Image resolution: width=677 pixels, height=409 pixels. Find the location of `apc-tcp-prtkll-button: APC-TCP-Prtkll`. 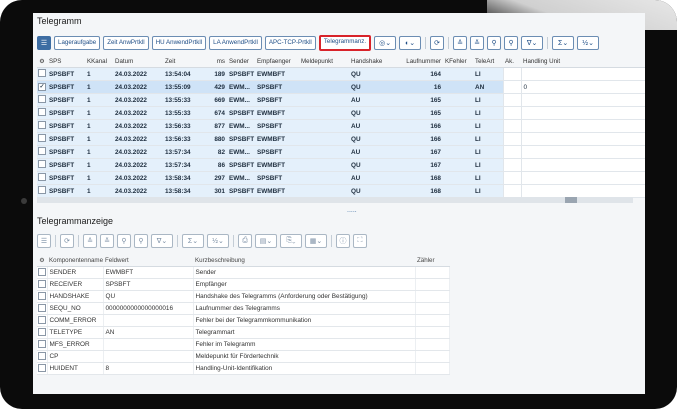

apc-tcp-prtkll-button: APC-TCP-Prtkll is located at coordinates (290, 43).